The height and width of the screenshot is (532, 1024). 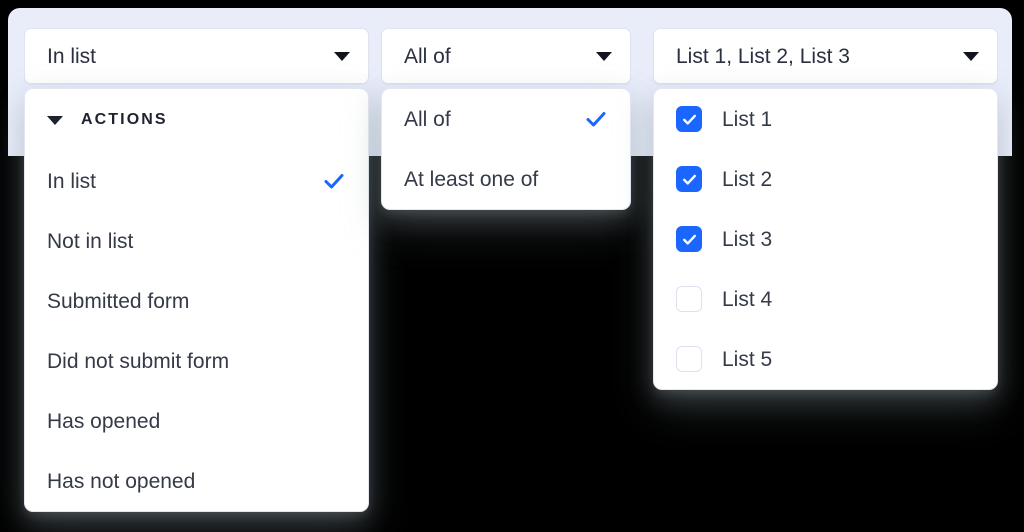 What do you see at coordinates (90, 241) in the screenshot?
I see `option-label: Not in list` at bounding box center [90, 241].